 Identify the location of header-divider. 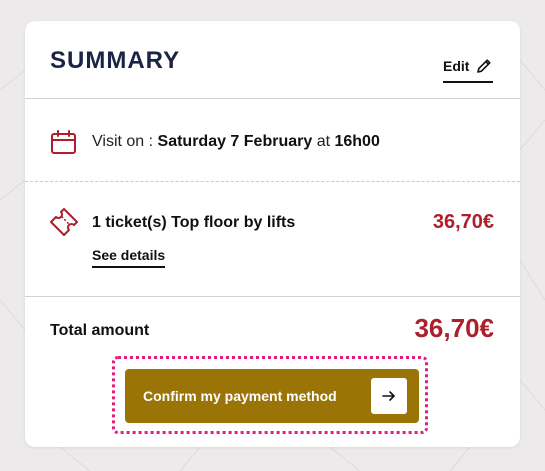
(272, 98).